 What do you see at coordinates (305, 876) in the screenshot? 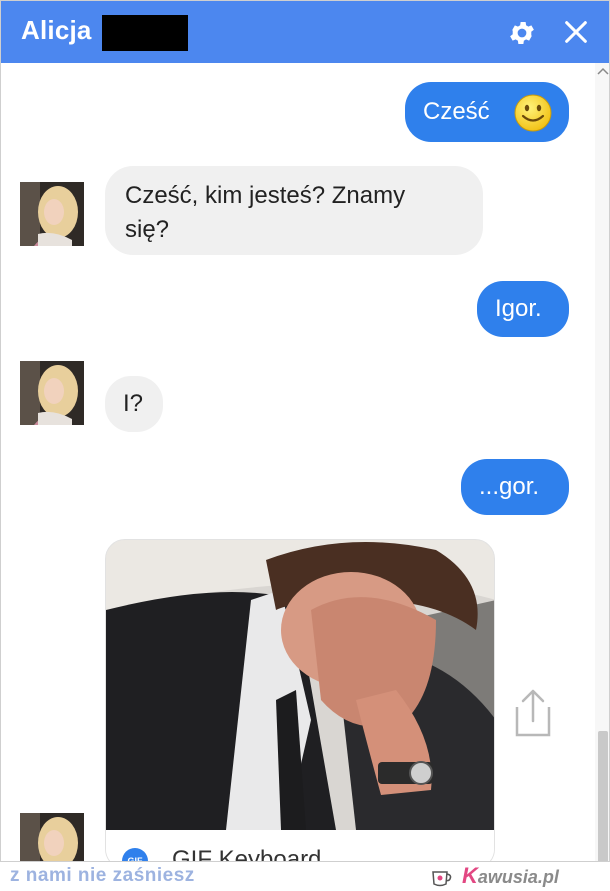
I see `watermark-footer: z nami nie zaśniesz Kawusia.pl` at bounding box center [305, 876].